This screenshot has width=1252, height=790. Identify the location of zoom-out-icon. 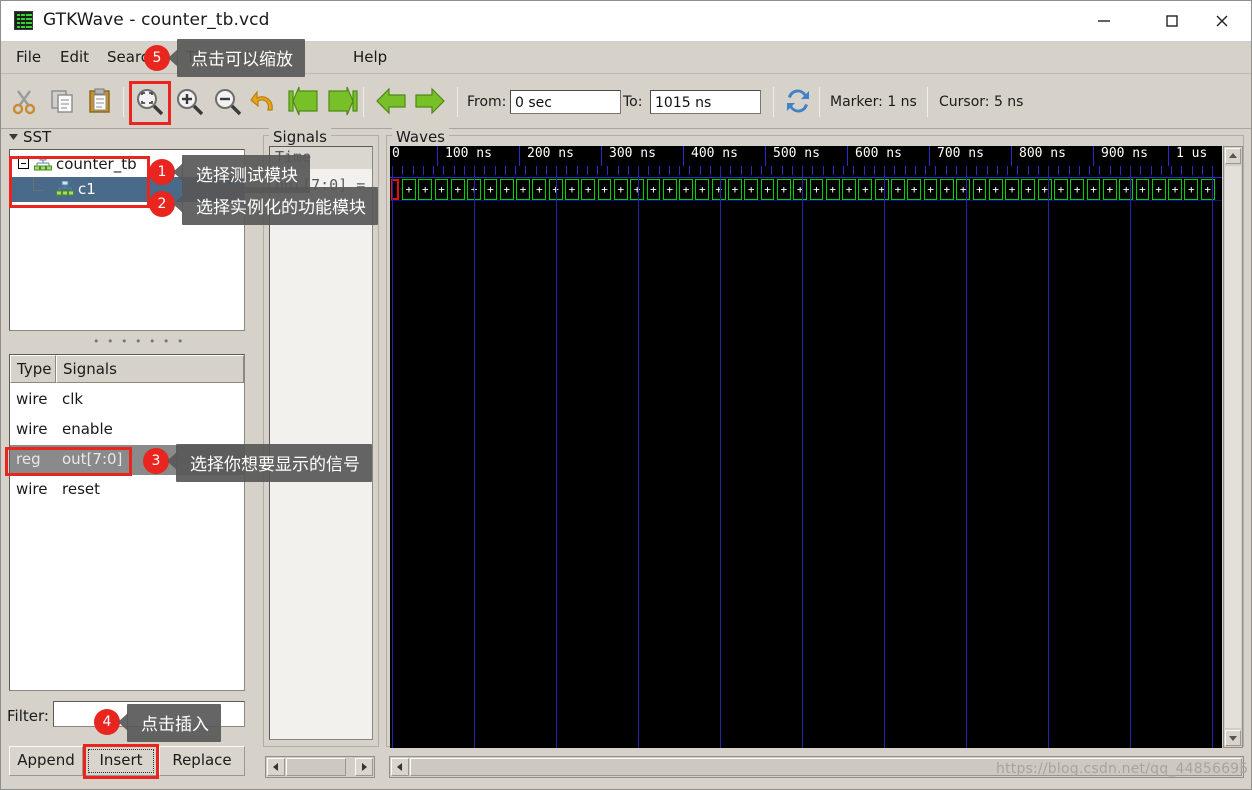
(229, 103).